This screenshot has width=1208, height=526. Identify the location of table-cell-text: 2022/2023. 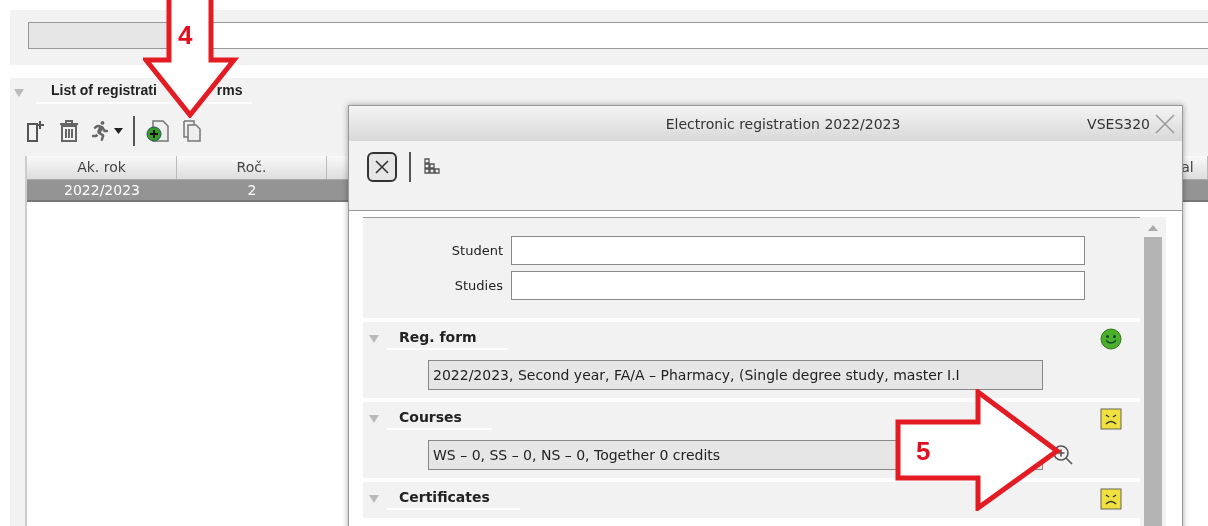
(102, 190).